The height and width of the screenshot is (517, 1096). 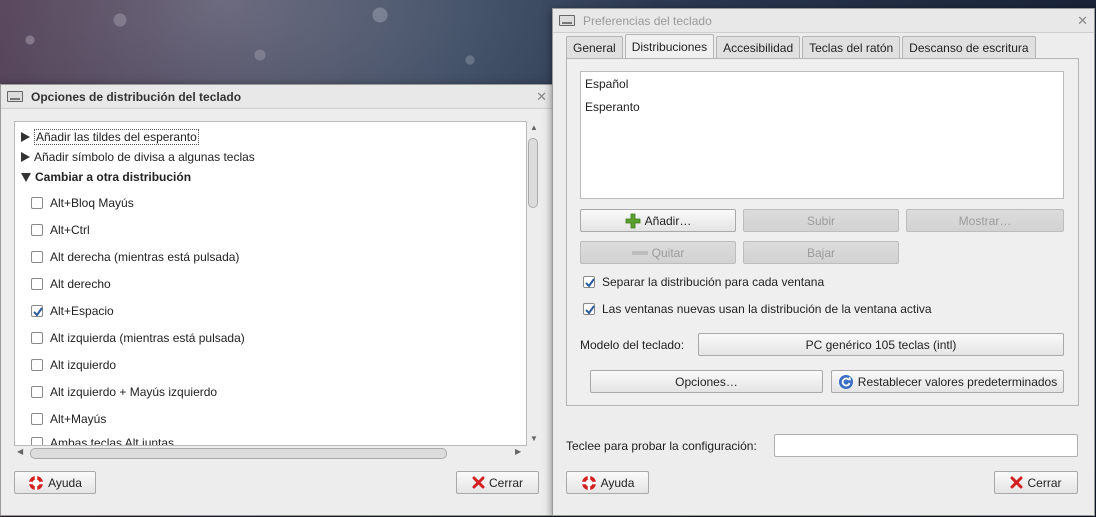 What do you see at coordinates (112, 441) in the screenshot?
I see `option-label: Ambas teclas Alt juntas` at bounding box center [112, 441].